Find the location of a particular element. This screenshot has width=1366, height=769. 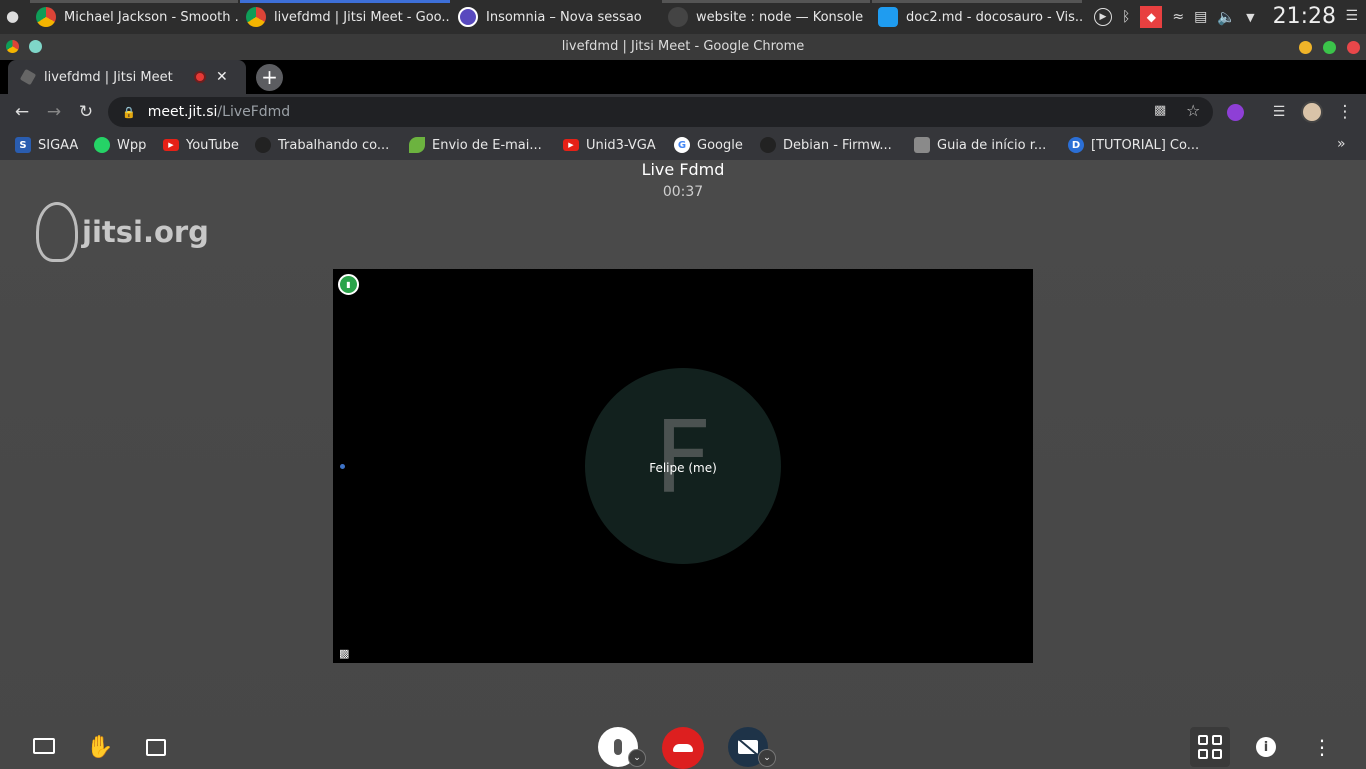

profile-avatar-icon is located at coordinates (1312, 112).